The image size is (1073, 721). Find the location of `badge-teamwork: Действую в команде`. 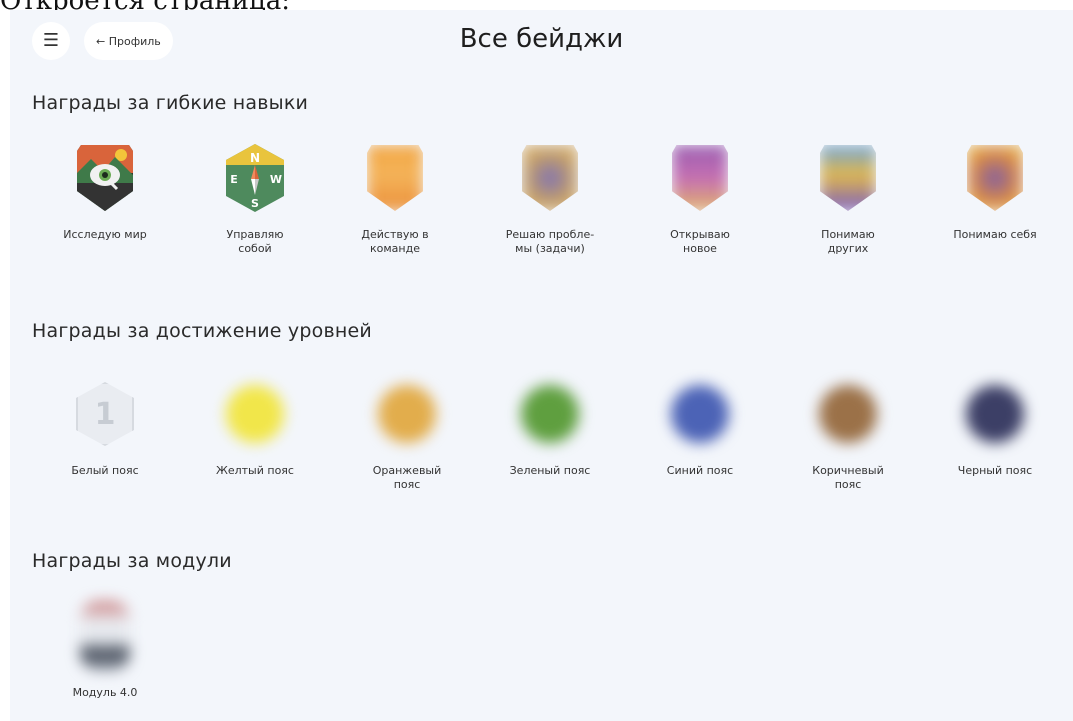

badge-teamwork: Действую в команде is located at coordinates (395, 197).